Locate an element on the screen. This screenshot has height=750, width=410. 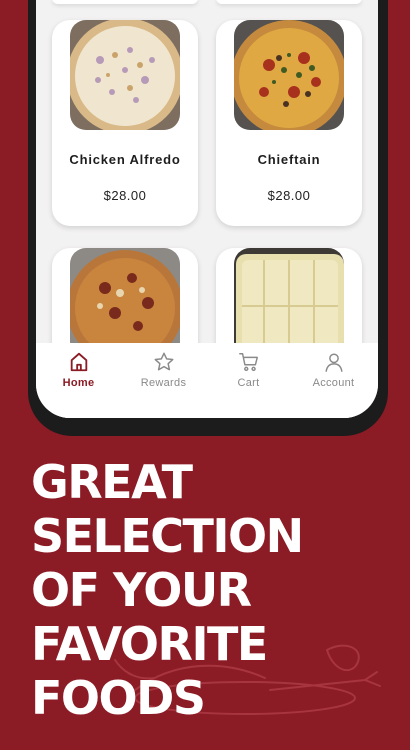
bottom-nav-bar: Home Rewards Cart Account is located at coordinates (207, 380).